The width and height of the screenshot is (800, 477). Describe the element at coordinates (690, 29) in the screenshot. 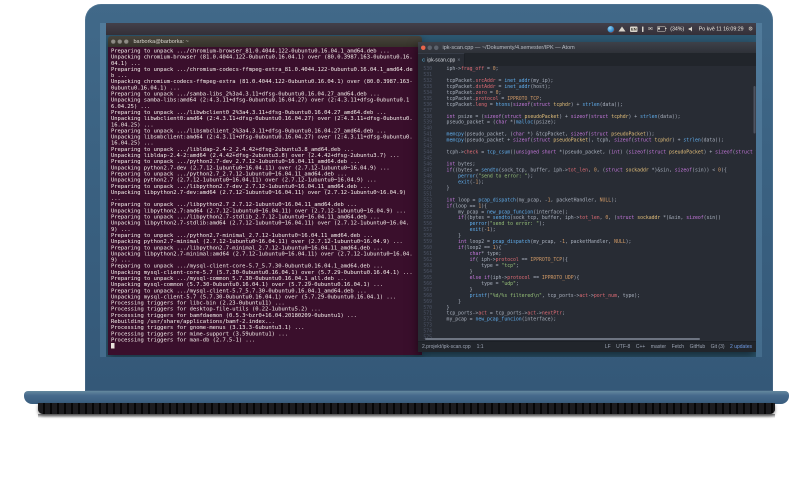

I see `volume-icon` at that location.